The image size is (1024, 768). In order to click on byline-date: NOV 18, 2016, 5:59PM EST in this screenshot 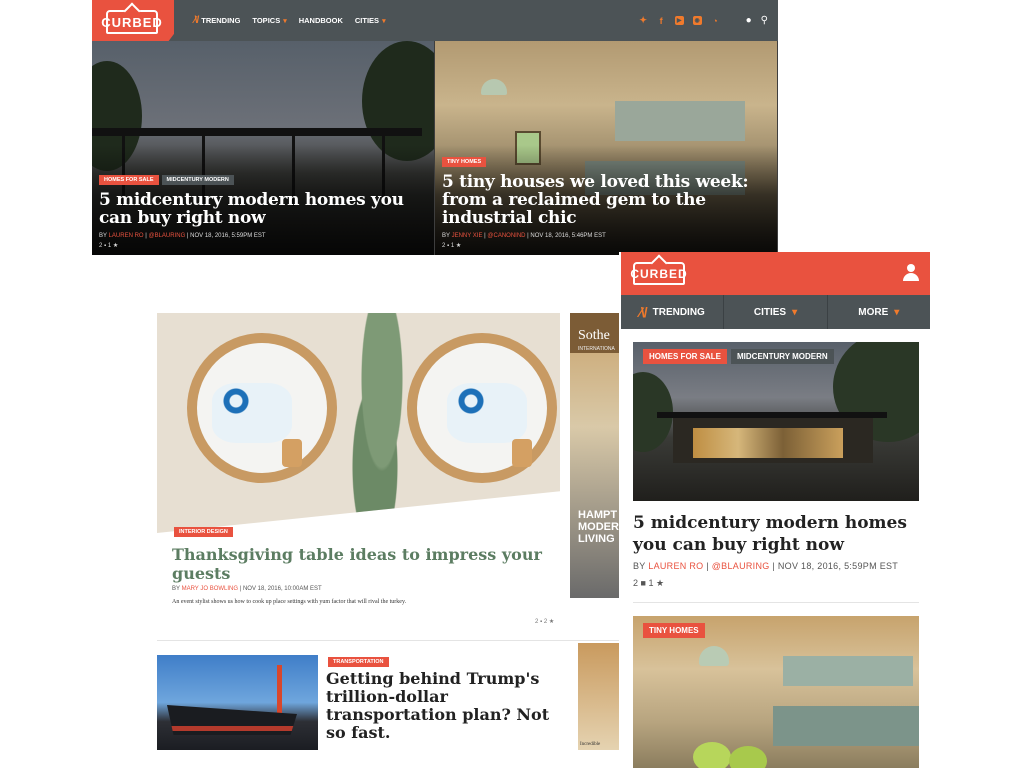, I will do `click(228, 236)`.